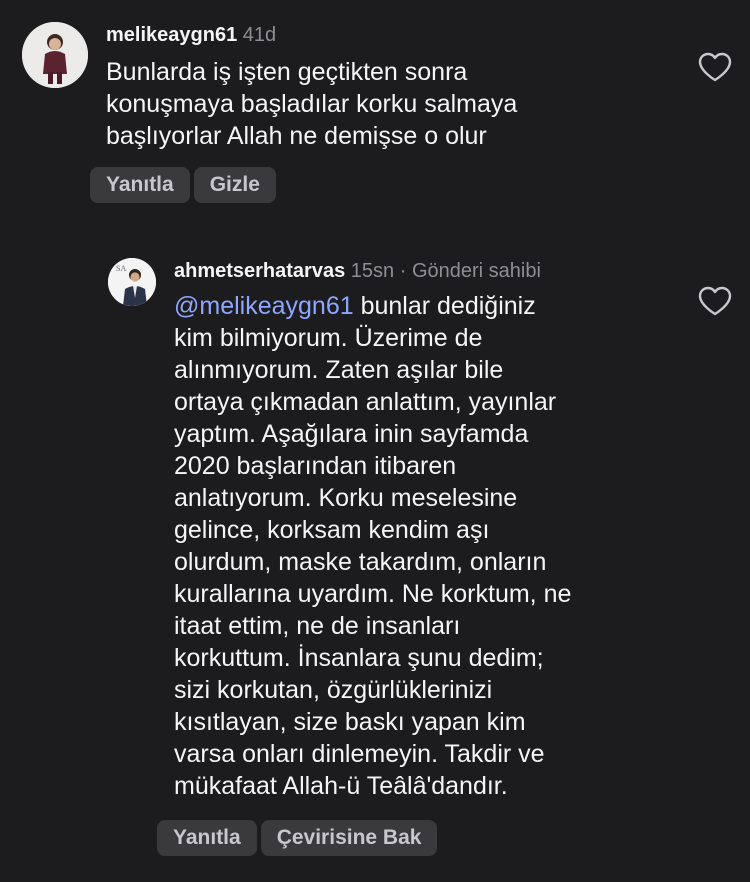 The width and height of the screenshot is (750, 882). I want to click on username: melikeaygn61, so click(171, 35).